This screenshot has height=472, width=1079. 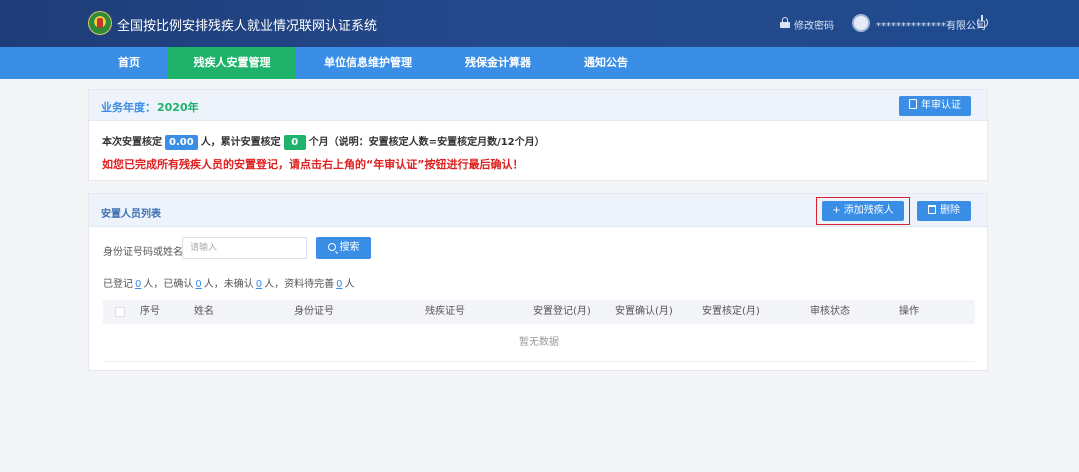 What do you see at coordinates (313, 164) in the screenshot?
I see `confirmation-warning: 如您已完成所有残疾人员的安置登记，请点击右上角的“年审认证”按钮进行最后确认！` at bounding box center [313, 164].